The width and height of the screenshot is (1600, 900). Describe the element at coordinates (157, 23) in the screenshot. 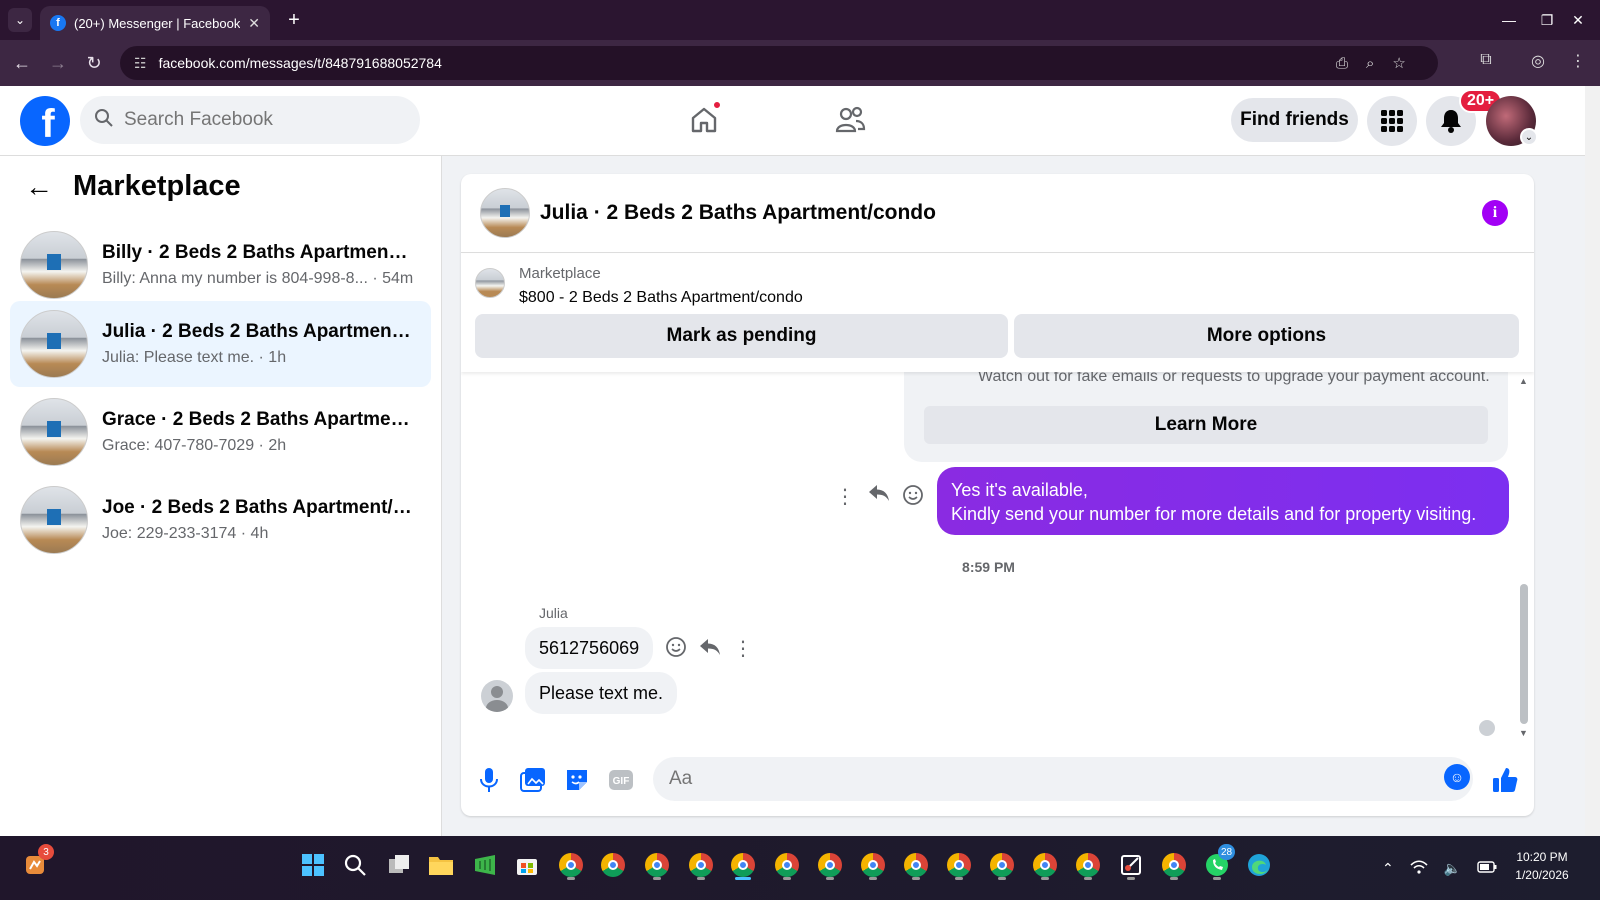

I see `tab-title: (20+) Messenger | Facebook` at that location.